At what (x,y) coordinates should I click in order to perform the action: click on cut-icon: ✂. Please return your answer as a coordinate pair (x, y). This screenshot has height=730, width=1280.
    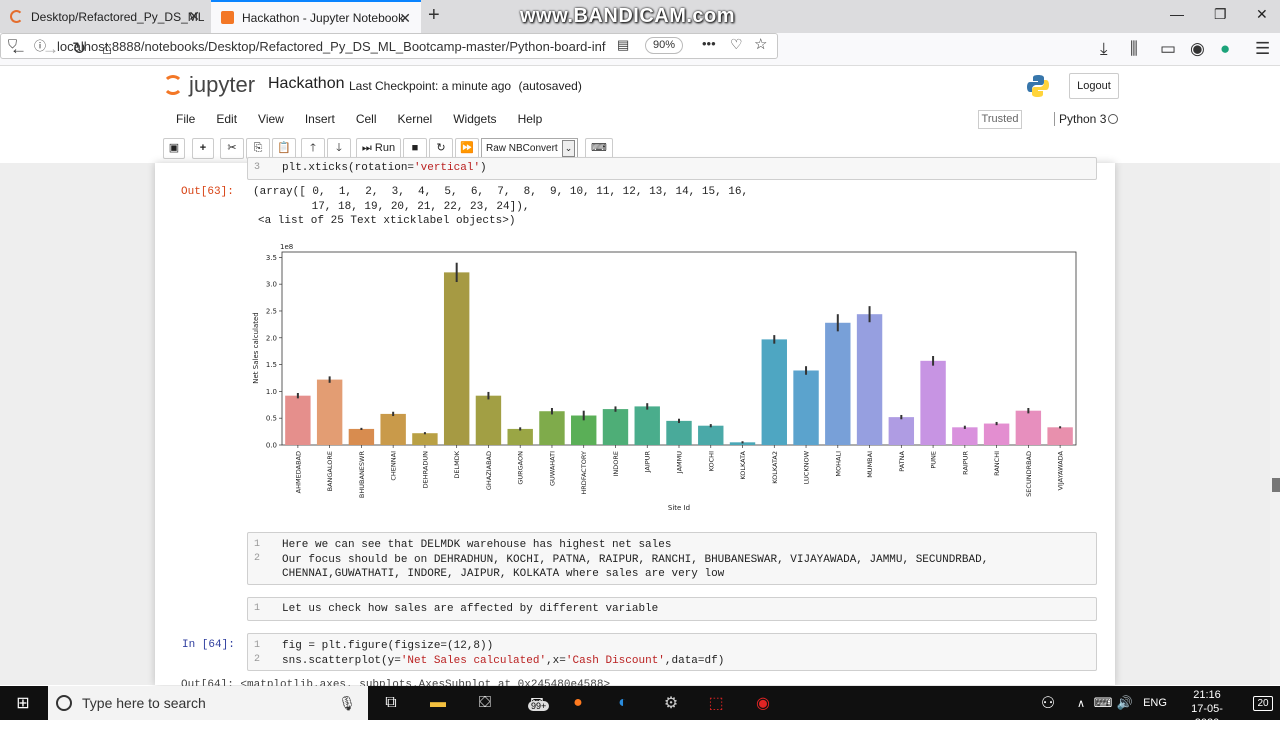
    Looking at the image, I should click on (232, 148).